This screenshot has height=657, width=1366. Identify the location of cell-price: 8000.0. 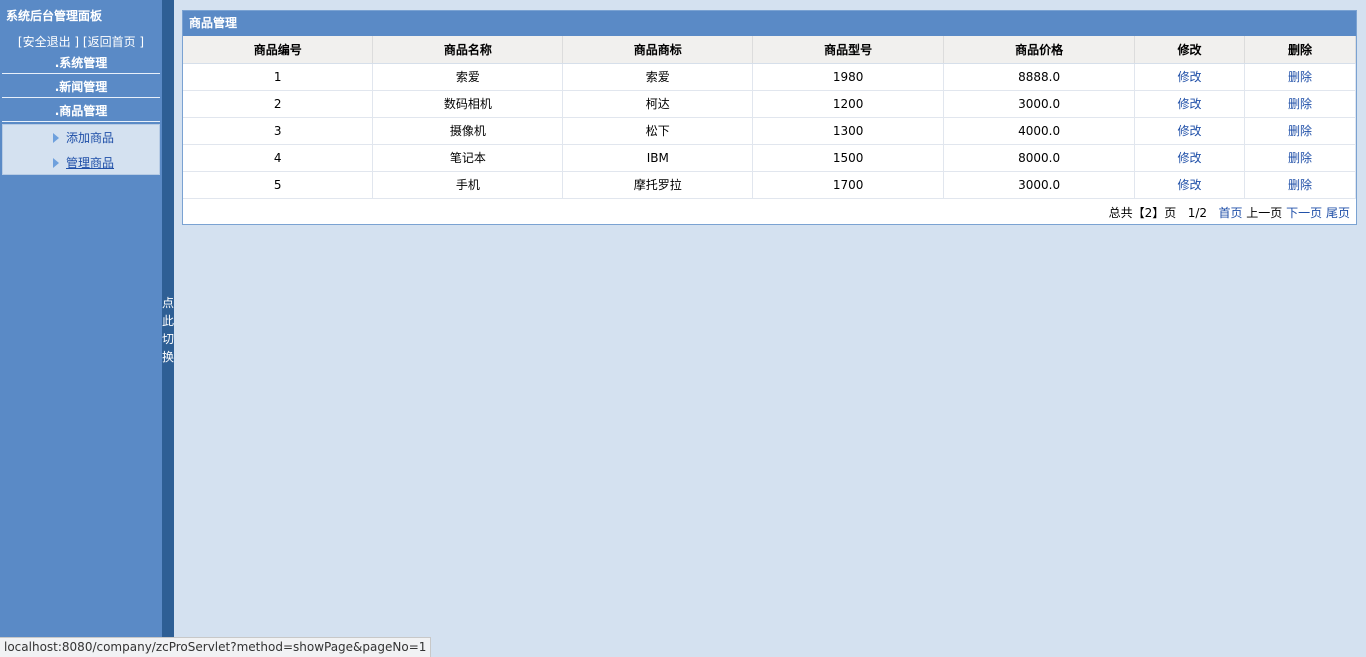
(1039, 158).